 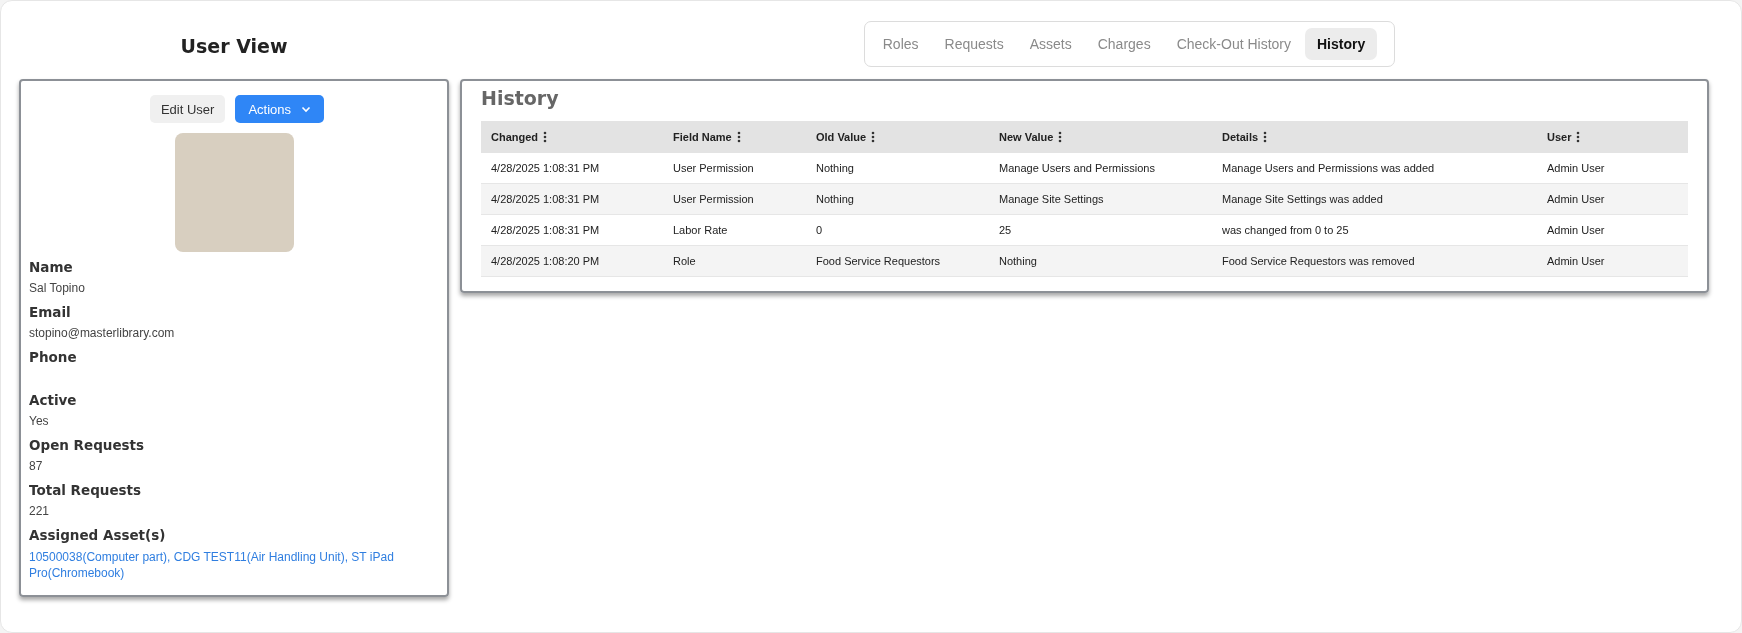 I want to click on table-cell: Manage Site Settings was added, so click(x=1374, y=199).